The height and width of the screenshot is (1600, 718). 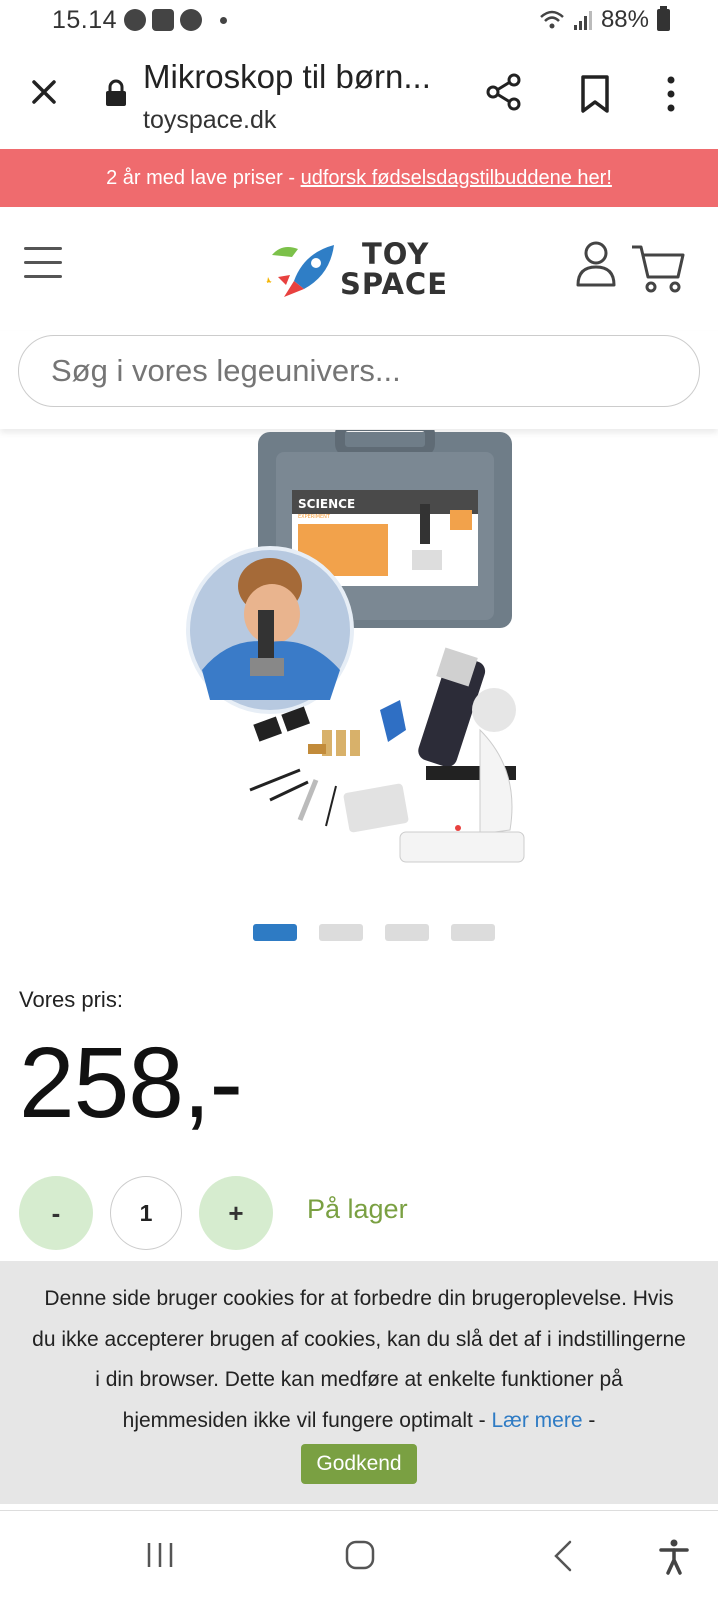 I want to click on box-label: SCIENCE, so click(x=326, y=504).